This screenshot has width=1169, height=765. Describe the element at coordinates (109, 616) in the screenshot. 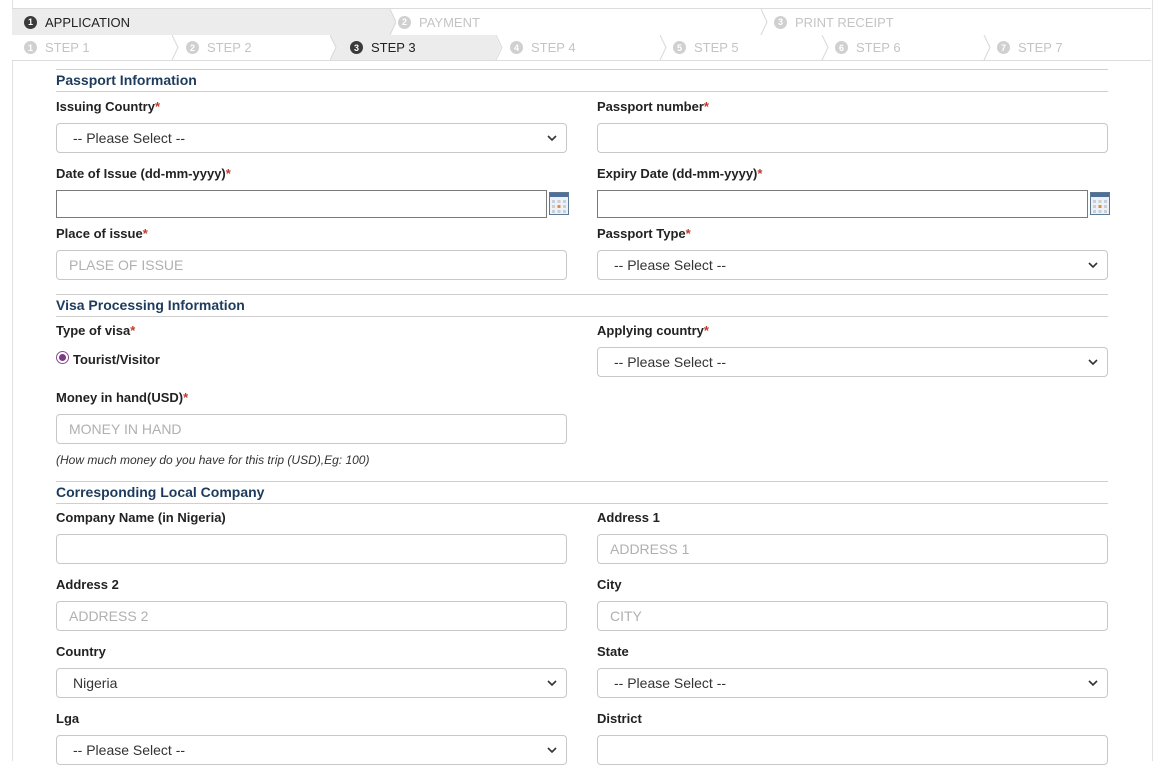

I see `input-placeholder: ADDRESS 2` at that location.